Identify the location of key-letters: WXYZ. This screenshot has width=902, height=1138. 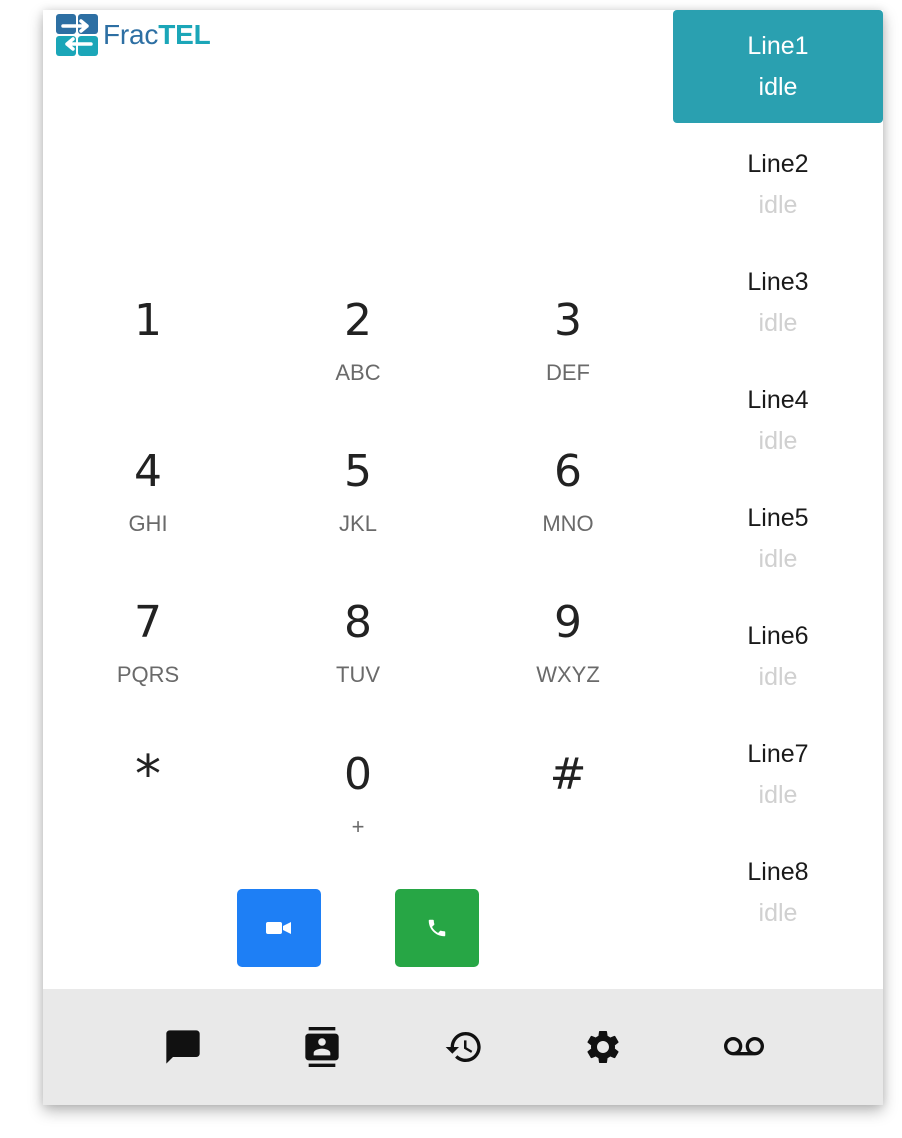
(568, 674).